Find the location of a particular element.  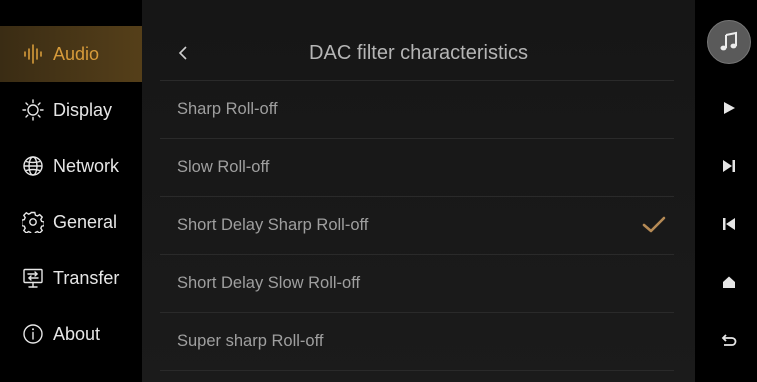

sidebar-item-label: General is located at coordinates (85, 221).